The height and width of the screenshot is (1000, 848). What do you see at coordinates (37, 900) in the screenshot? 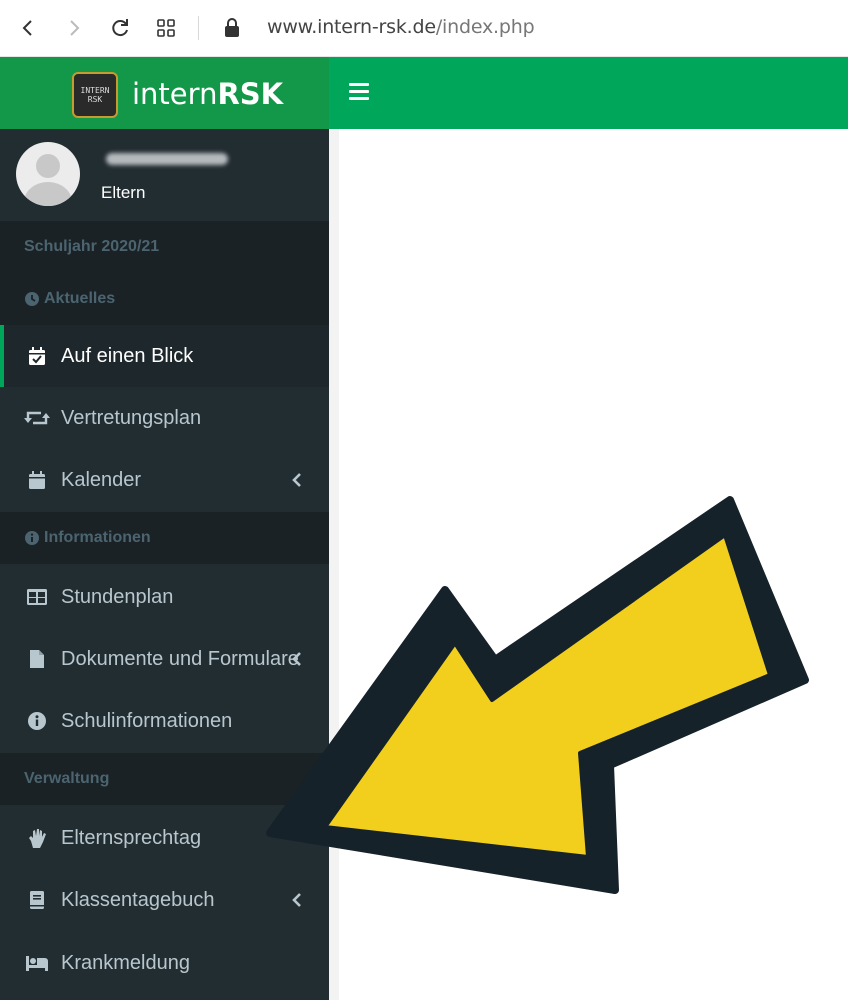
I see `book-icon` at bounding box center [37, 900].